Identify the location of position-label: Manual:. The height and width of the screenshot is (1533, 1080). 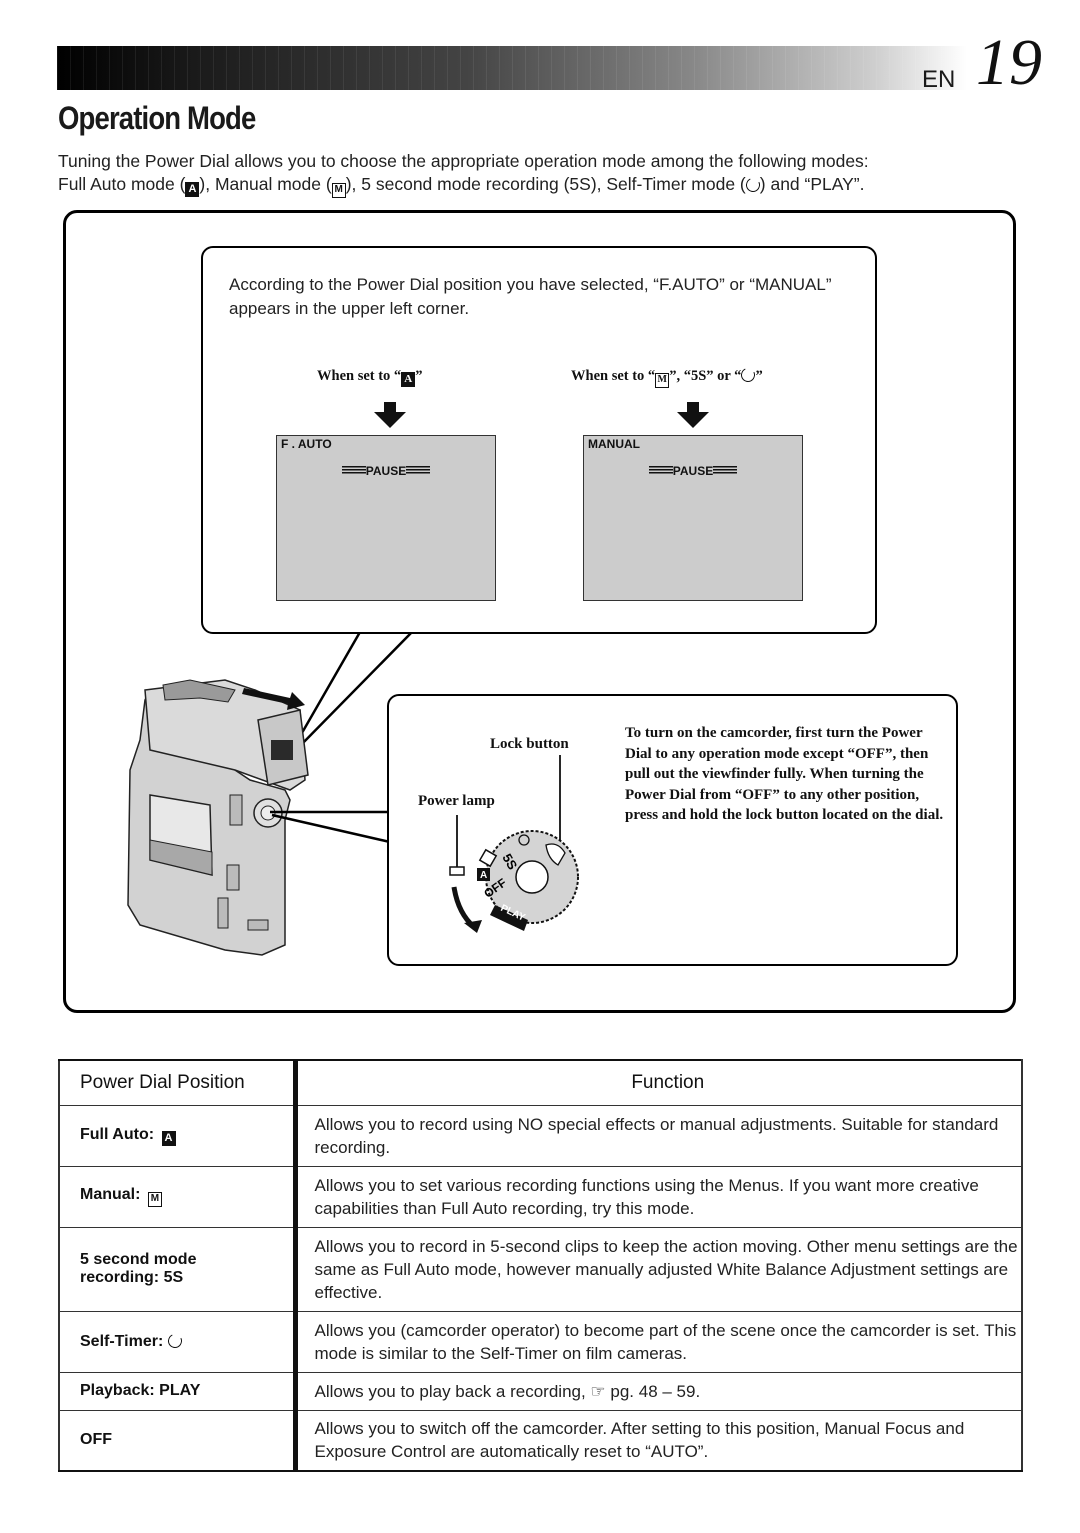
(110, 1194).